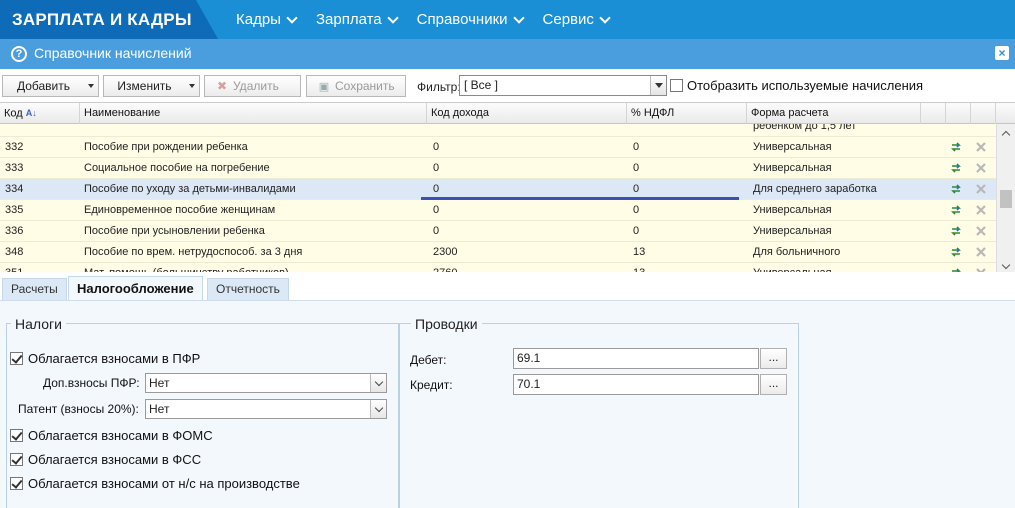 The width and height of the screenshot is (1015, 508). I want to click on close-icon: ×, so click(1002, 53).